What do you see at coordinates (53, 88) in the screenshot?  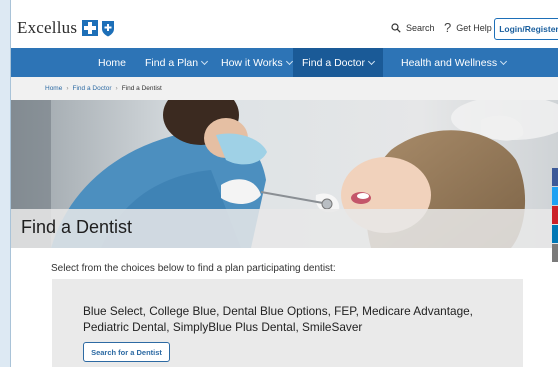 I see `breadcrumb-home: Home` at bounding box center [53, 88].